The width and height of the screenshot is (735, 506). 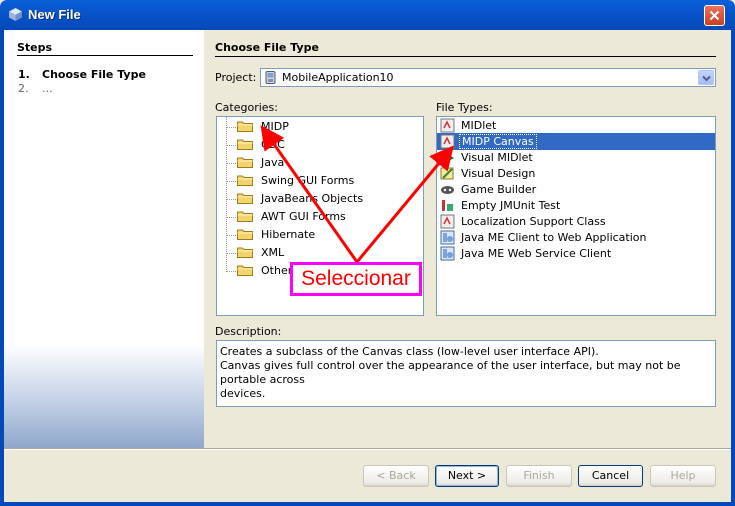 I want to click on midlet-icon, so click(x=447, y=125).